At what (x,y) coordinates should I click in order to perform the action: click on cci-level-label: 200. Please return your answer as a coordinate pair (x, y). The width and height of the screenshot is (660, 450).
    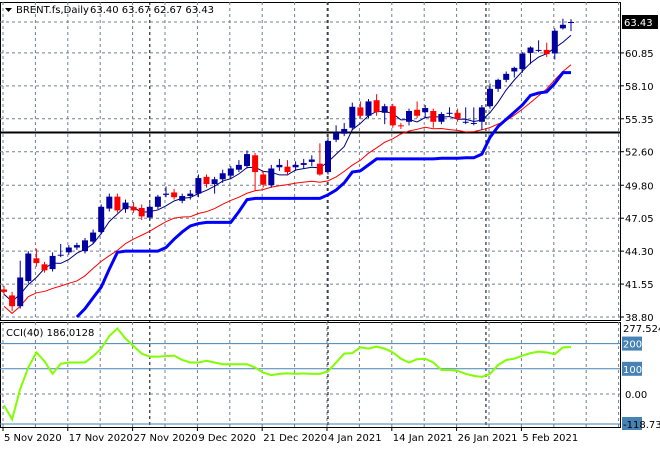
    Looking at the image, I should click on (632, 345).